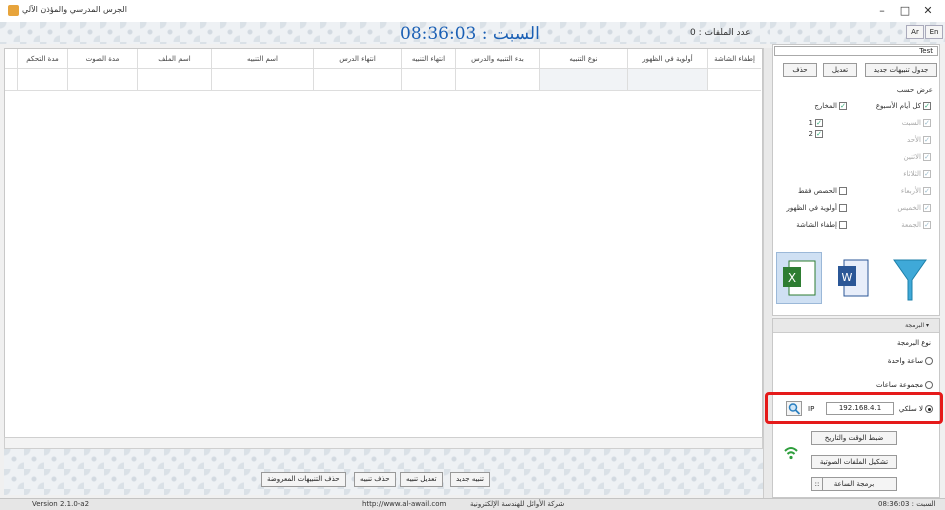  What do you see at coordinates (385, 33) in the screenshot?
I see `header-strip: السبت : 08:36:03 عدد الملفات : 0` at bounding box center [385, 33].